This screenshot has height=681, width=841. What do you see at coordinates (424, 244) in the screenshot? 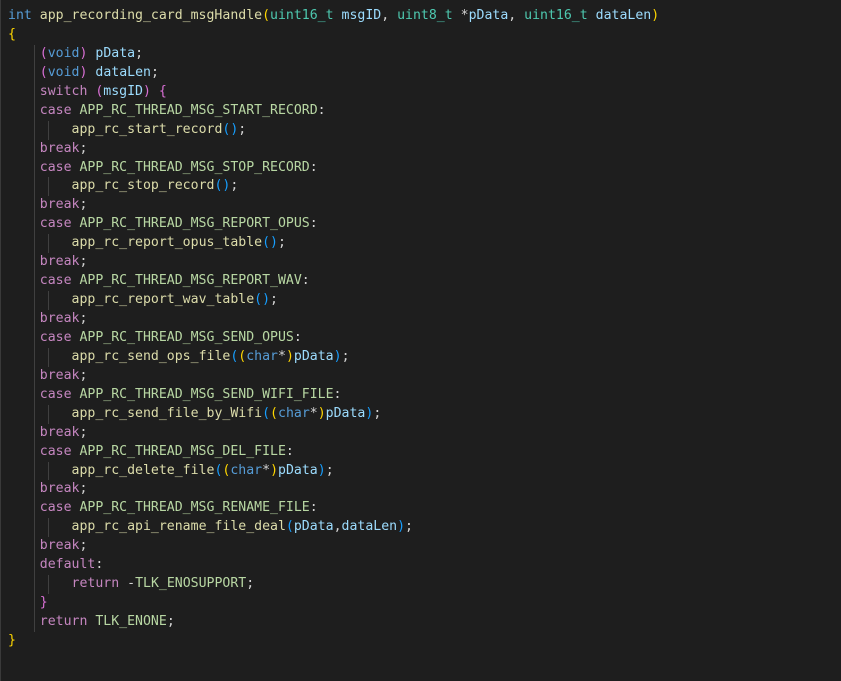
I see `code-line: app_rc_report_opus_table();` at bounding box center [424, 244].